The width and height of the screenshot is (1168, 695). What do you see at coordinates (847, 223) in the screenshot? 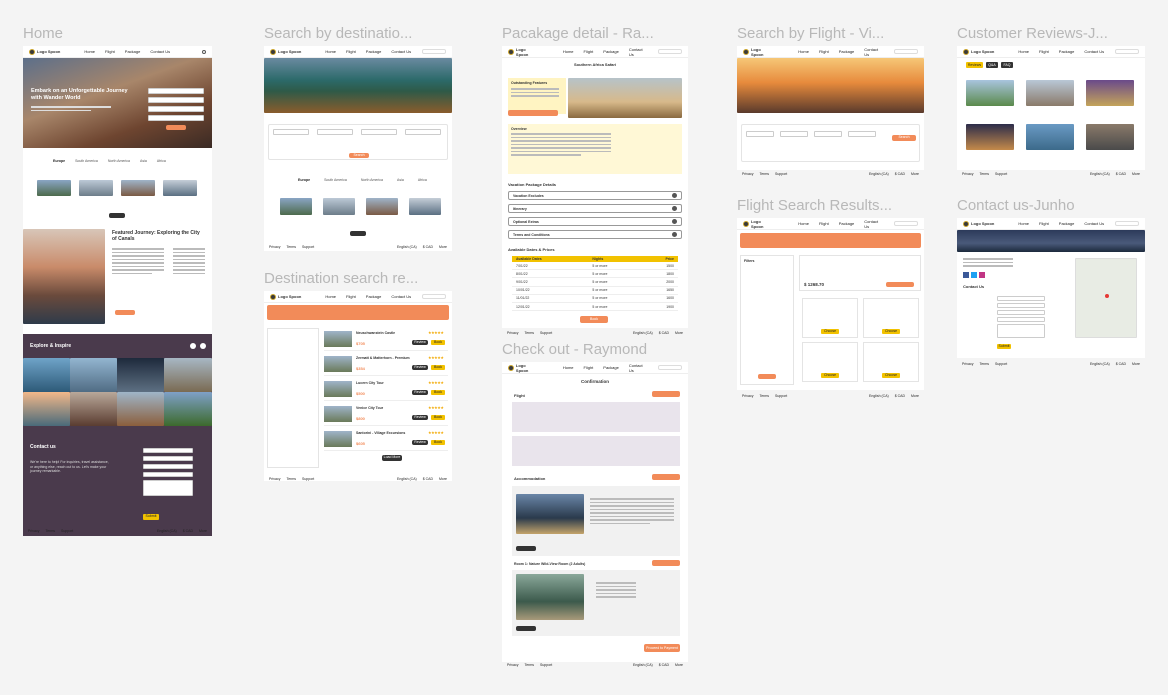
I see `nav-package: Package` at bounding box center [847, 223].